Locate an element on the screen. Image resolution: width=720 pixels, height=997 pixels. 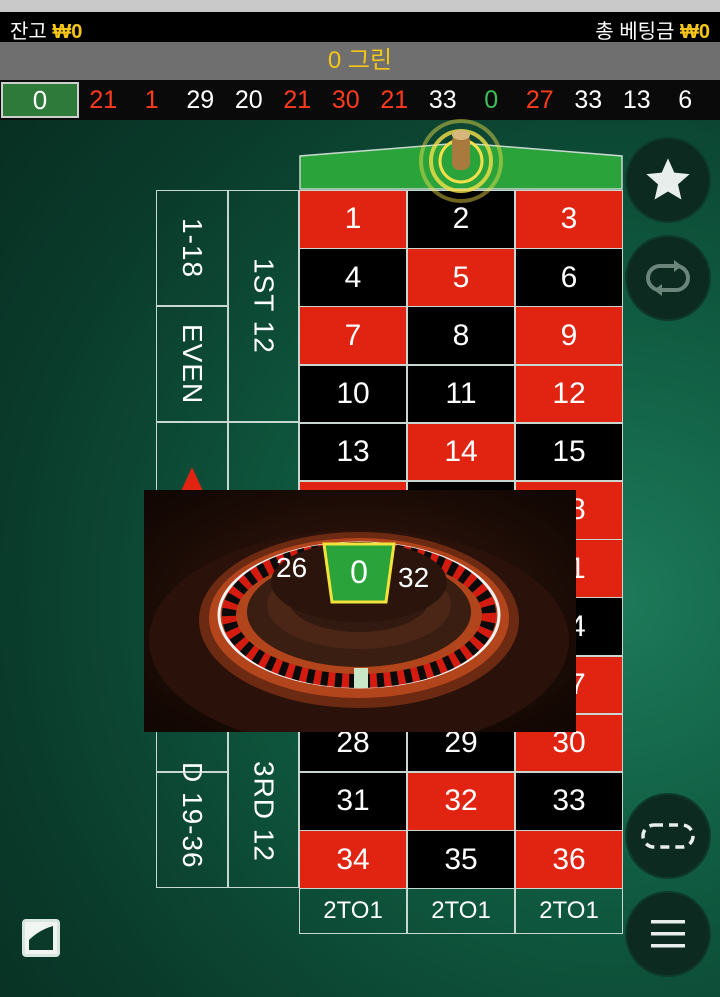
number-cell-6: 6 is located at coordinates (569, 277).